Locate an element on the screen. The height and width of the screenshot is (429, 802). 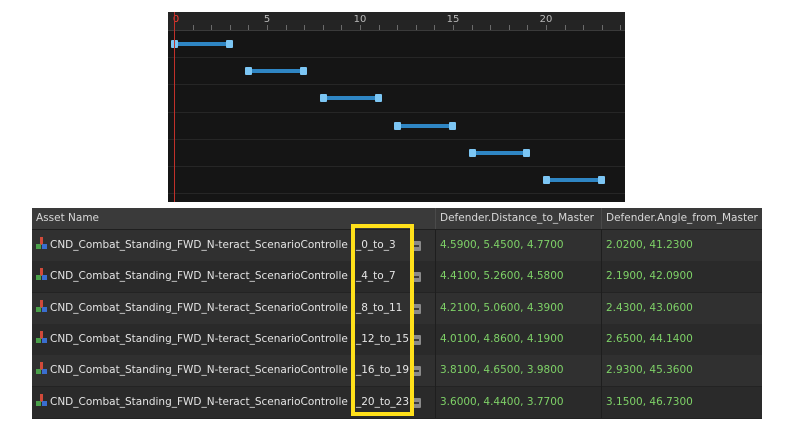
header-angle-from-master: Defender.Angle_from_Master is located at coordinates (682, 218).